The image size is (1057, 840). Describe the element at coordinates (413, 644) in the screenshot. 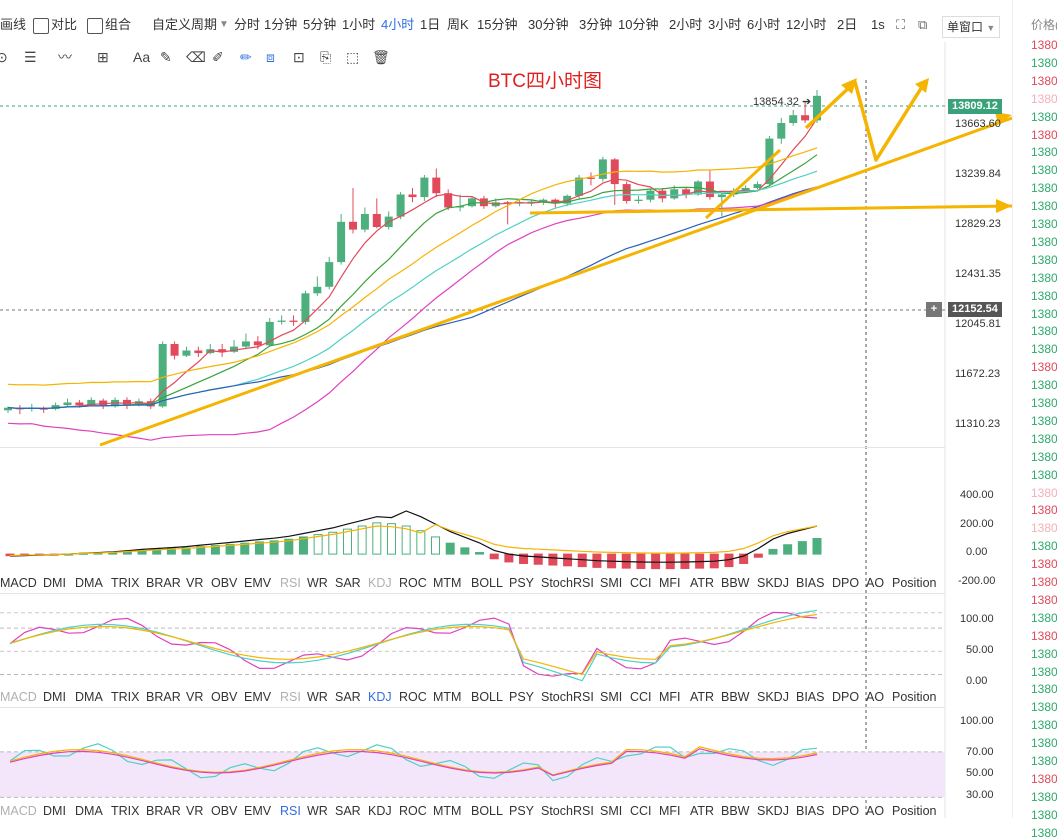

I see `kdj-d-line` at that location.